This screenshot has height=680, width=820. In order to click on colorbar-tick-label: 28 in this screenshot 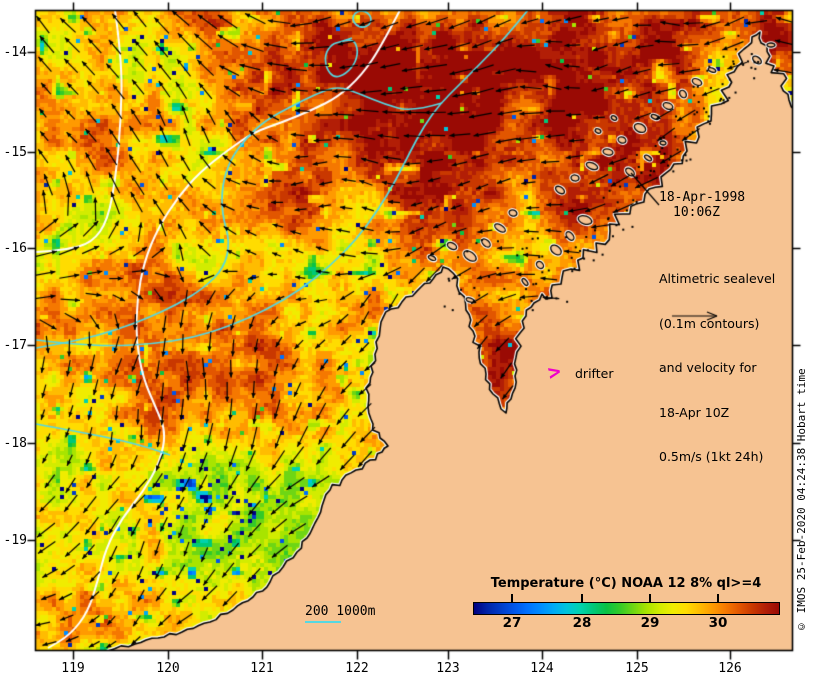, I will do `click(582, 623)`.